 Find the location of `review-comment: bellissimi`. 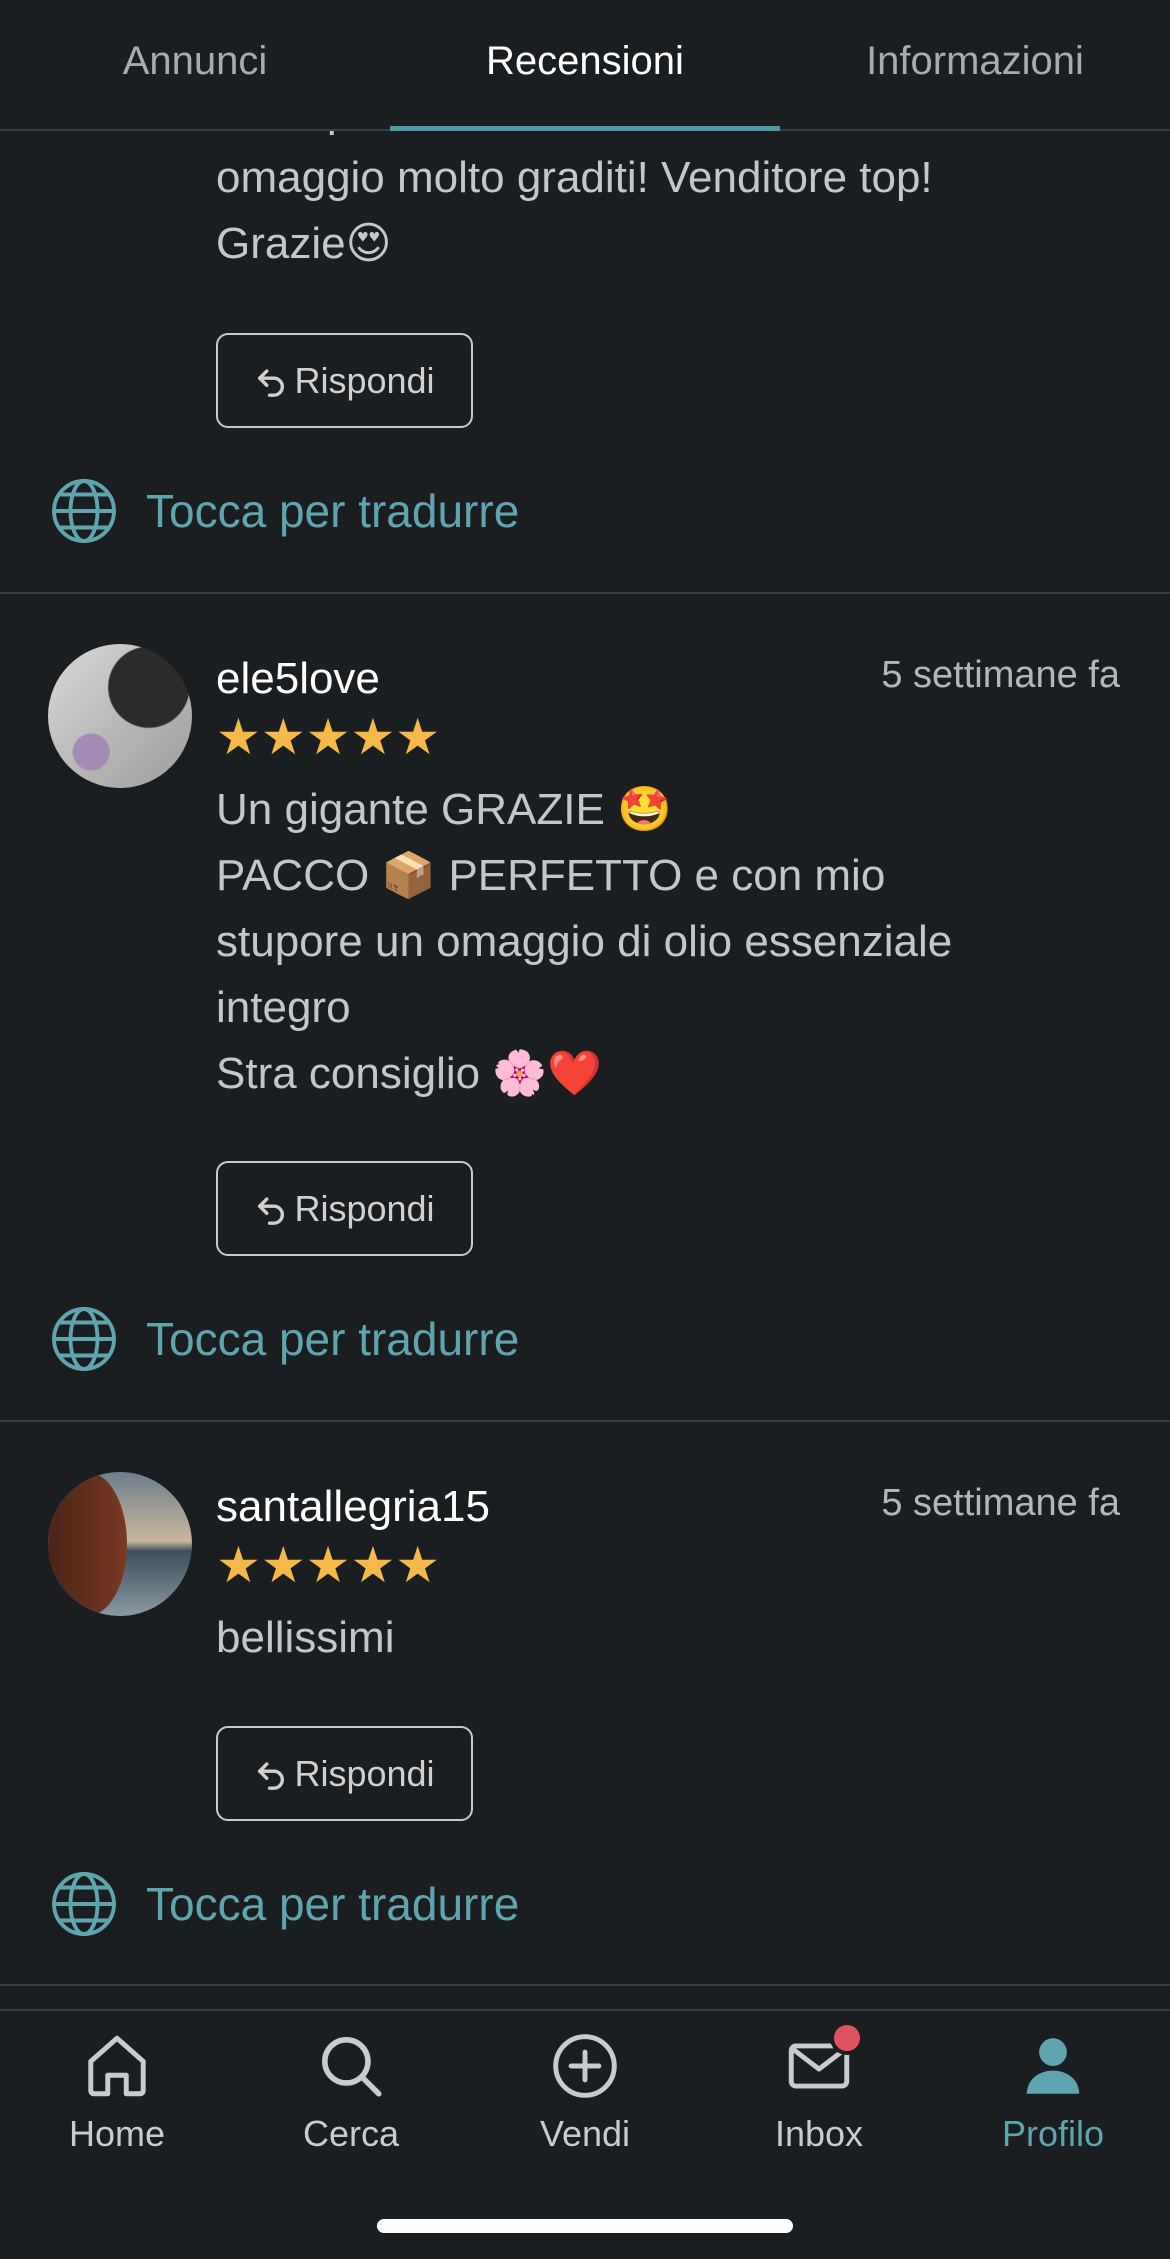

review-comment: bellissimi is located at coordinates (305, 1637).